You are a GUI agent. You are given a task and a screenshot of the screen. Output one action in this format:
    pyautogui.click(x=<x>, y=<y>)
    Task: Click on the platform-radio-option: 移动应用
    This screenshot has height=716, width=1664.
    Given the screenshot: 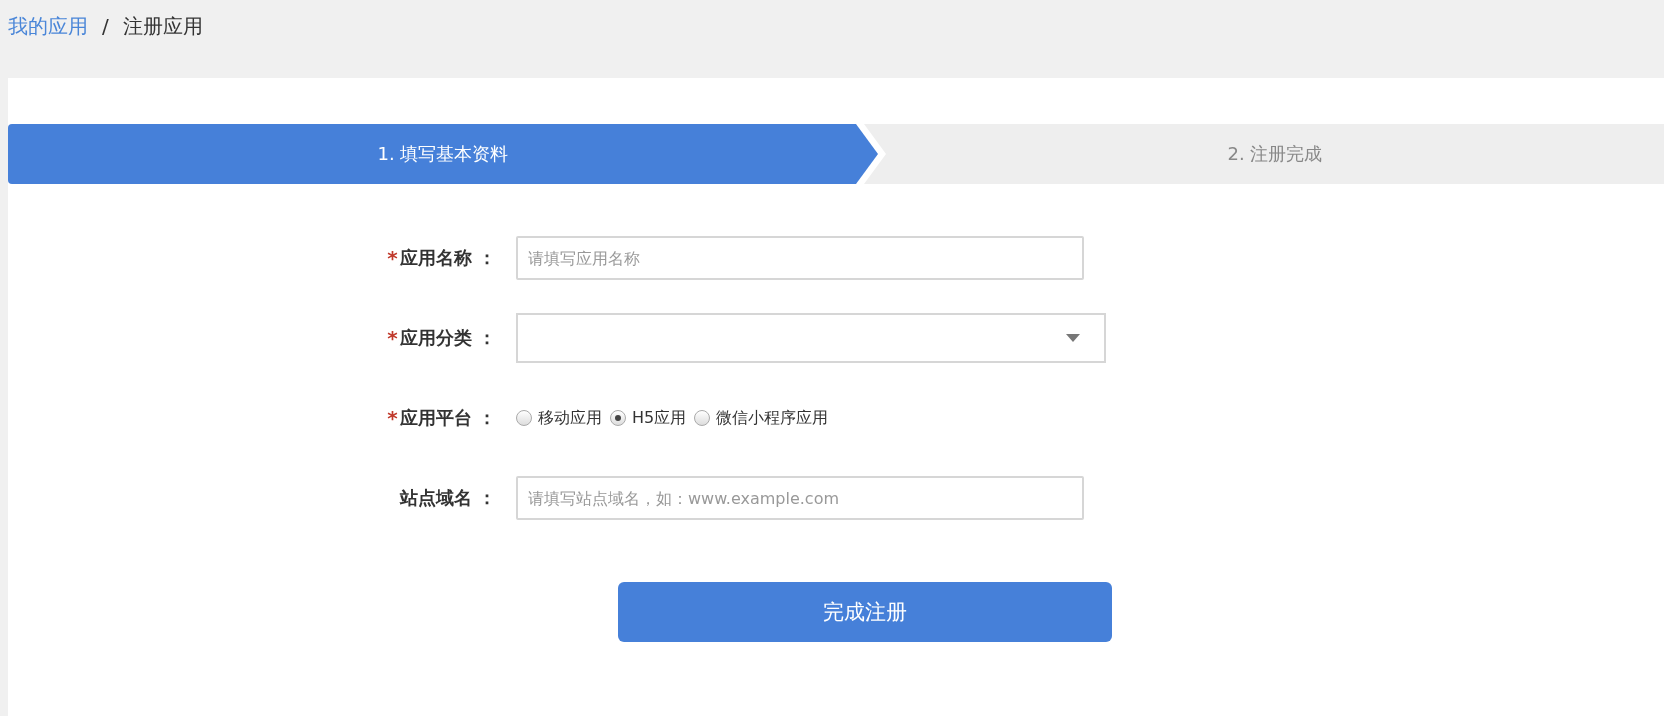 What is the action you would take?
    pyautogui.click(x=559, y=418)
    